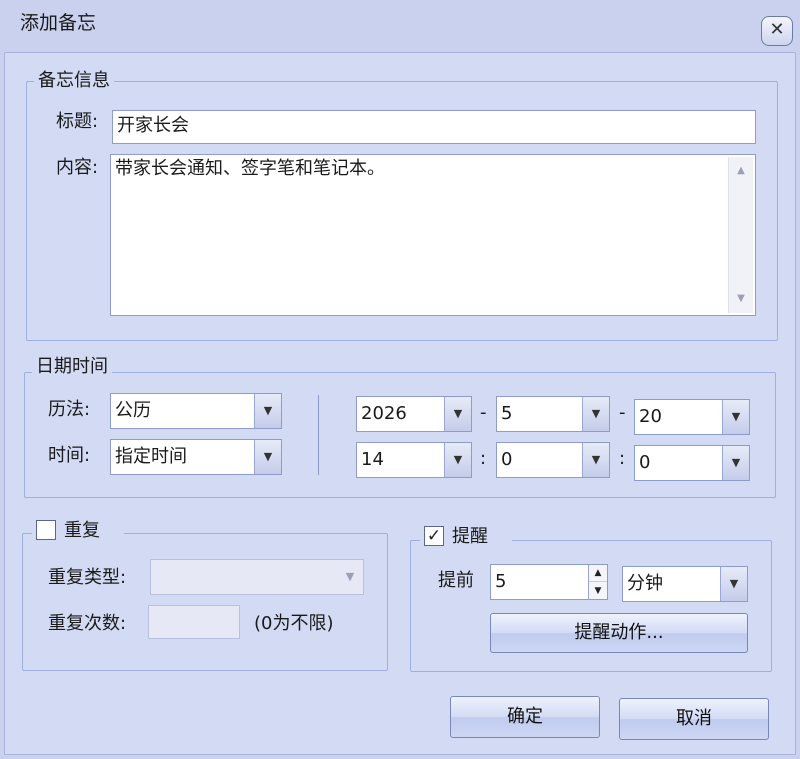  Describe the element at coordinates (650, 416) in the screenshot. I see `day-value: 20` at that location.